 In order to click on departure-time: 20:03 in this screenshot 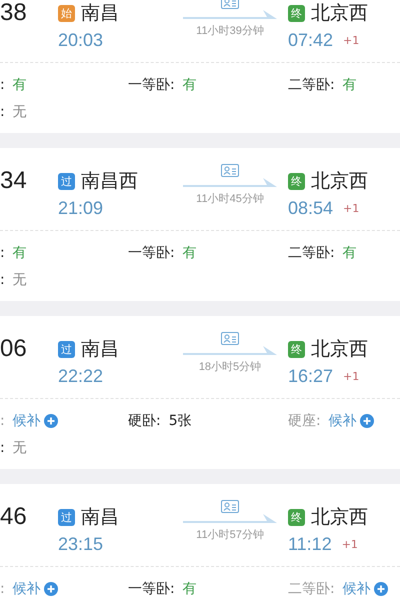, I will do `click(81, 40)`.